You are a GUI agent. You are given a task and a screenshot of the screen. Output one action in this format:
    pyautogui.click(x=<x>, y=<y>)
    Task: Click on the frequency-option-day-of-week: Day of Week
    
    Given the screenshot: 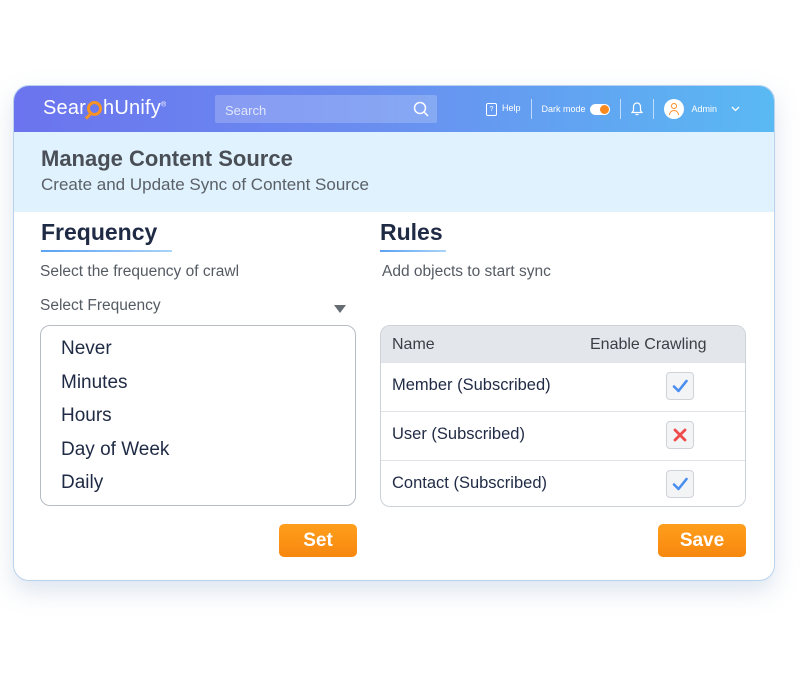 What is the action you would take?
    pyautogui.click(x=198, y=450)
    